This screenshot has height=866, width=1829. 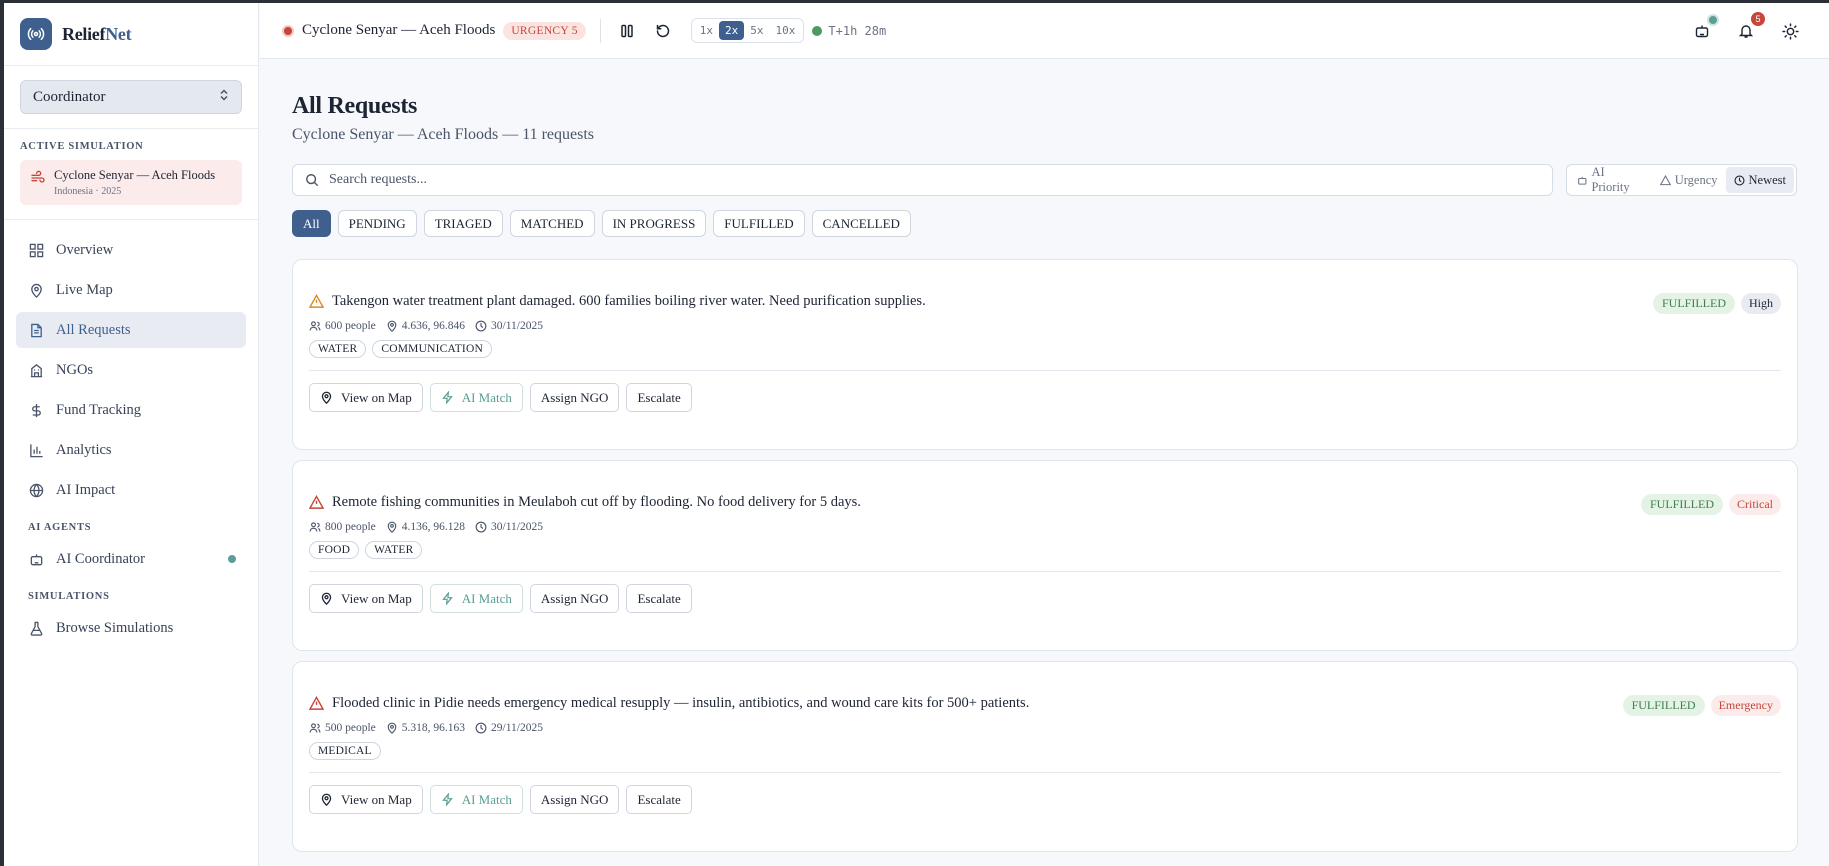 What do you see at coordinates (463, 223) in the screenshot?
I see `filter-triaged: TRIAGED` at bounding box center [463, 223].